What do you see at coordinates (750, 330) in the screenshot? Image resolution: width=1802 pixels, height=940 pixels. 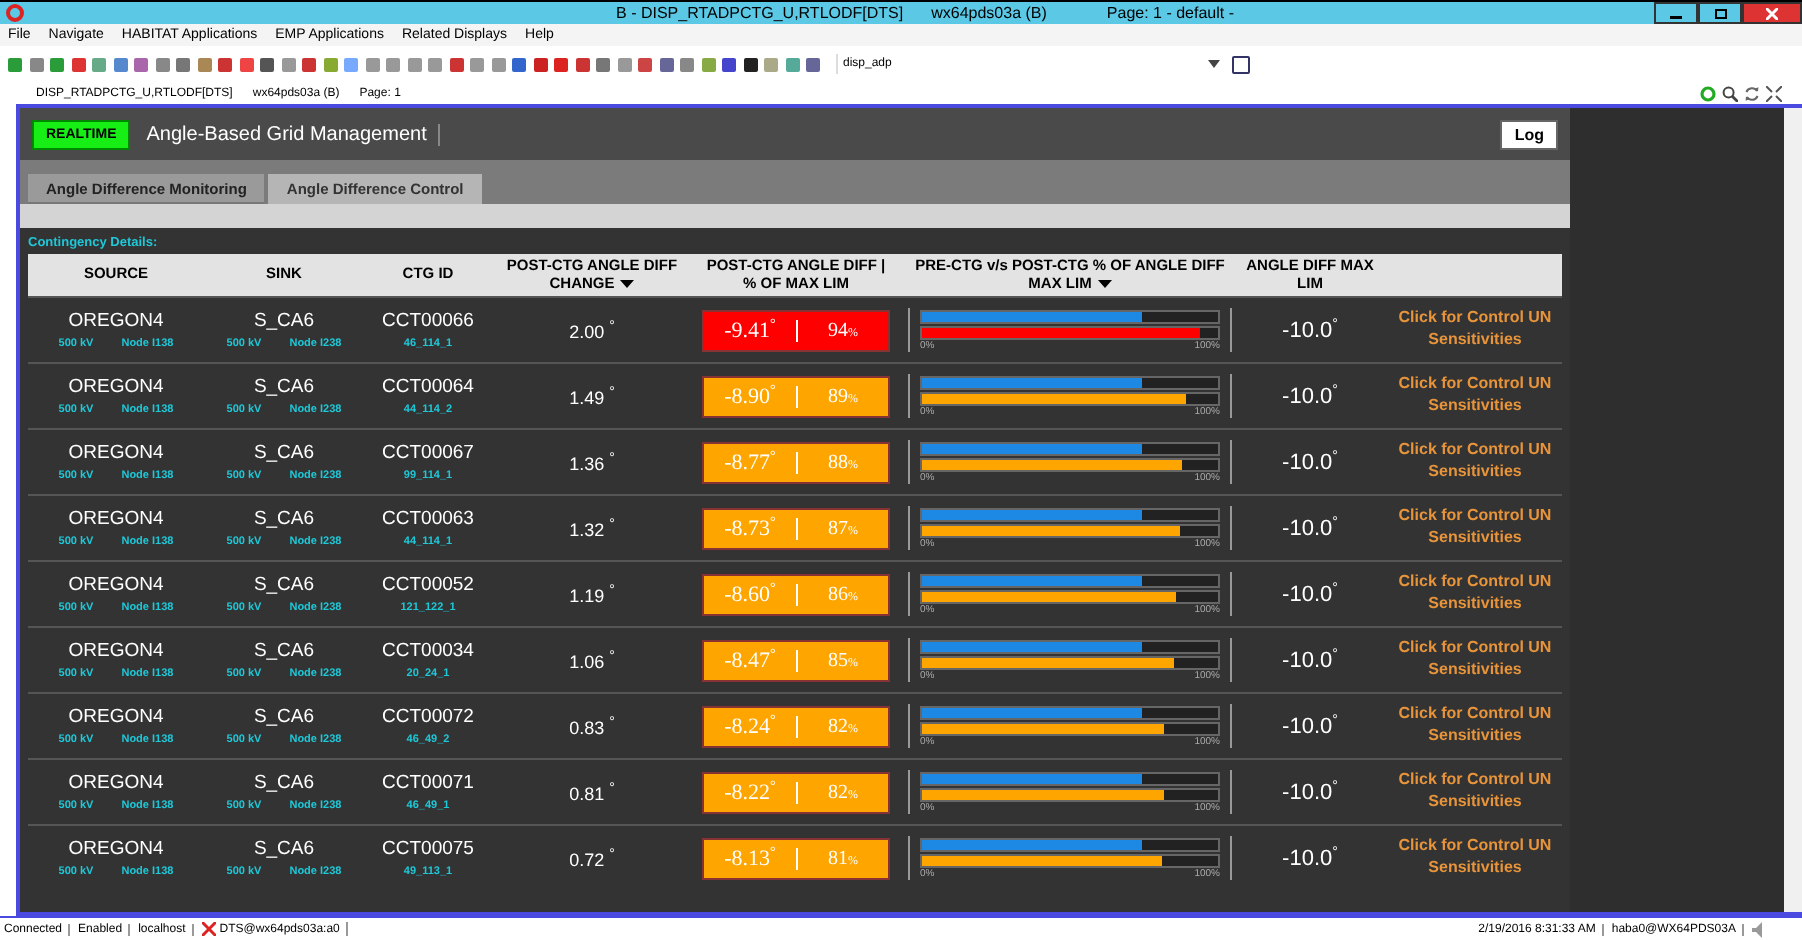 I see `angle-value: -9.41$^{°}$` at bounding box center [750, 330].